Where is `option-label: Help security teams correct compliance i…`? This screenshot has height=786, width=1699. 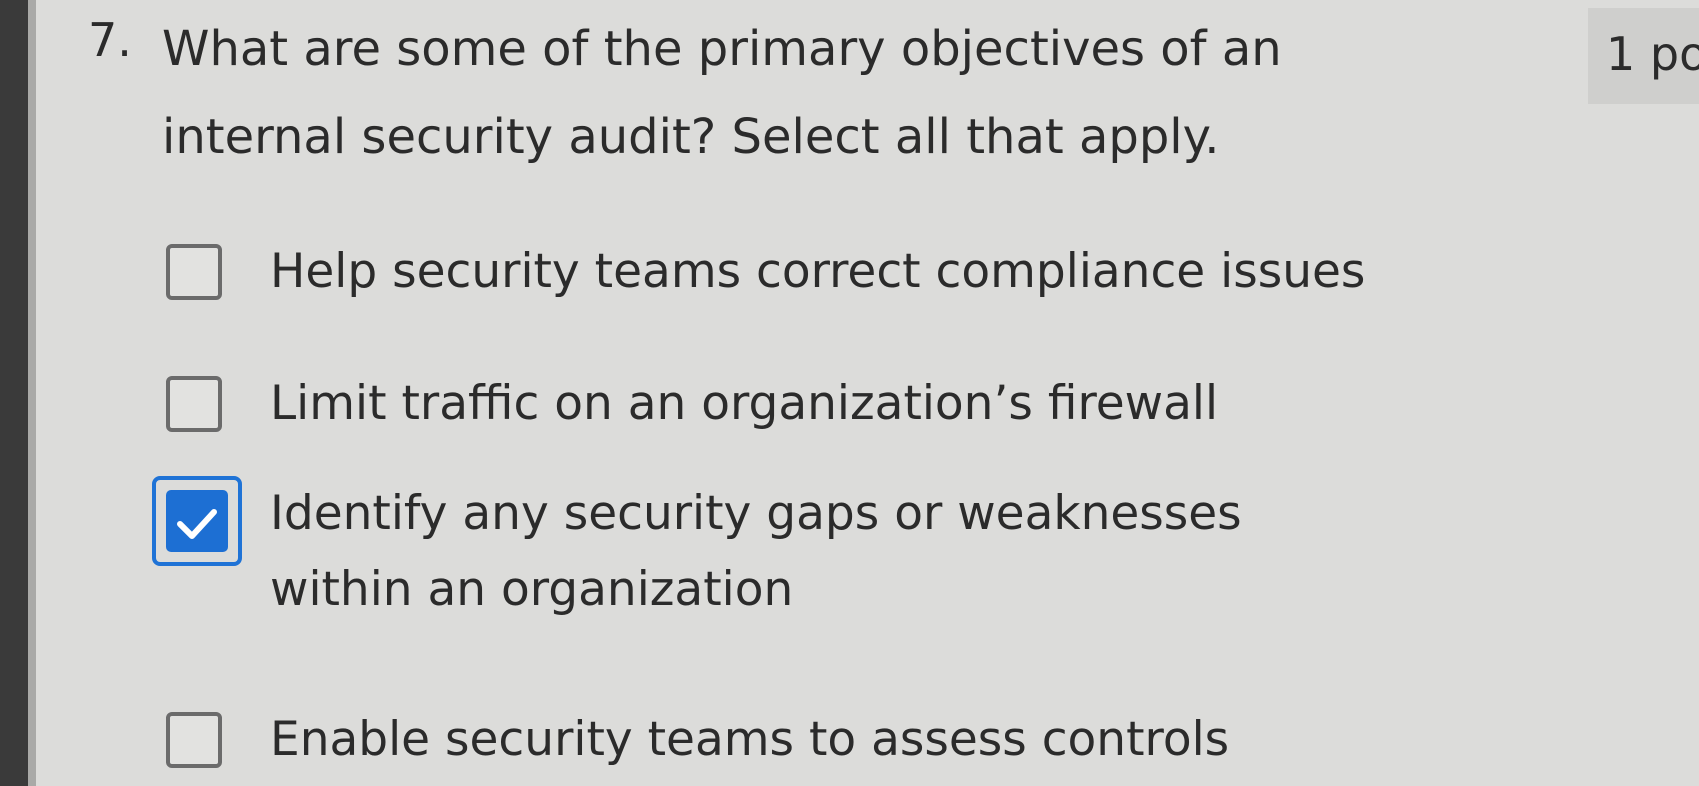 option-label: Help security teams correct compliance i… is located at coordinates (818, 271).